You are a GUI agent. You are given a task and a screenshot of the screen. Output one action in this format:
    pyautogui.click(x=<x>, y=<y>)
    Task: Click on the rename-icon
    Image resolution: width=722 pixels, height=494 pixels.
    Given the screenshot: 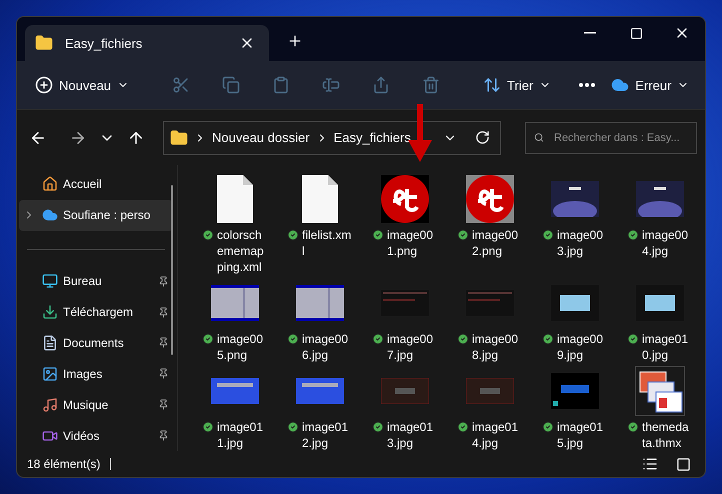 What is the action you would take?
    pyautogui.click(x=331, y=85)
    